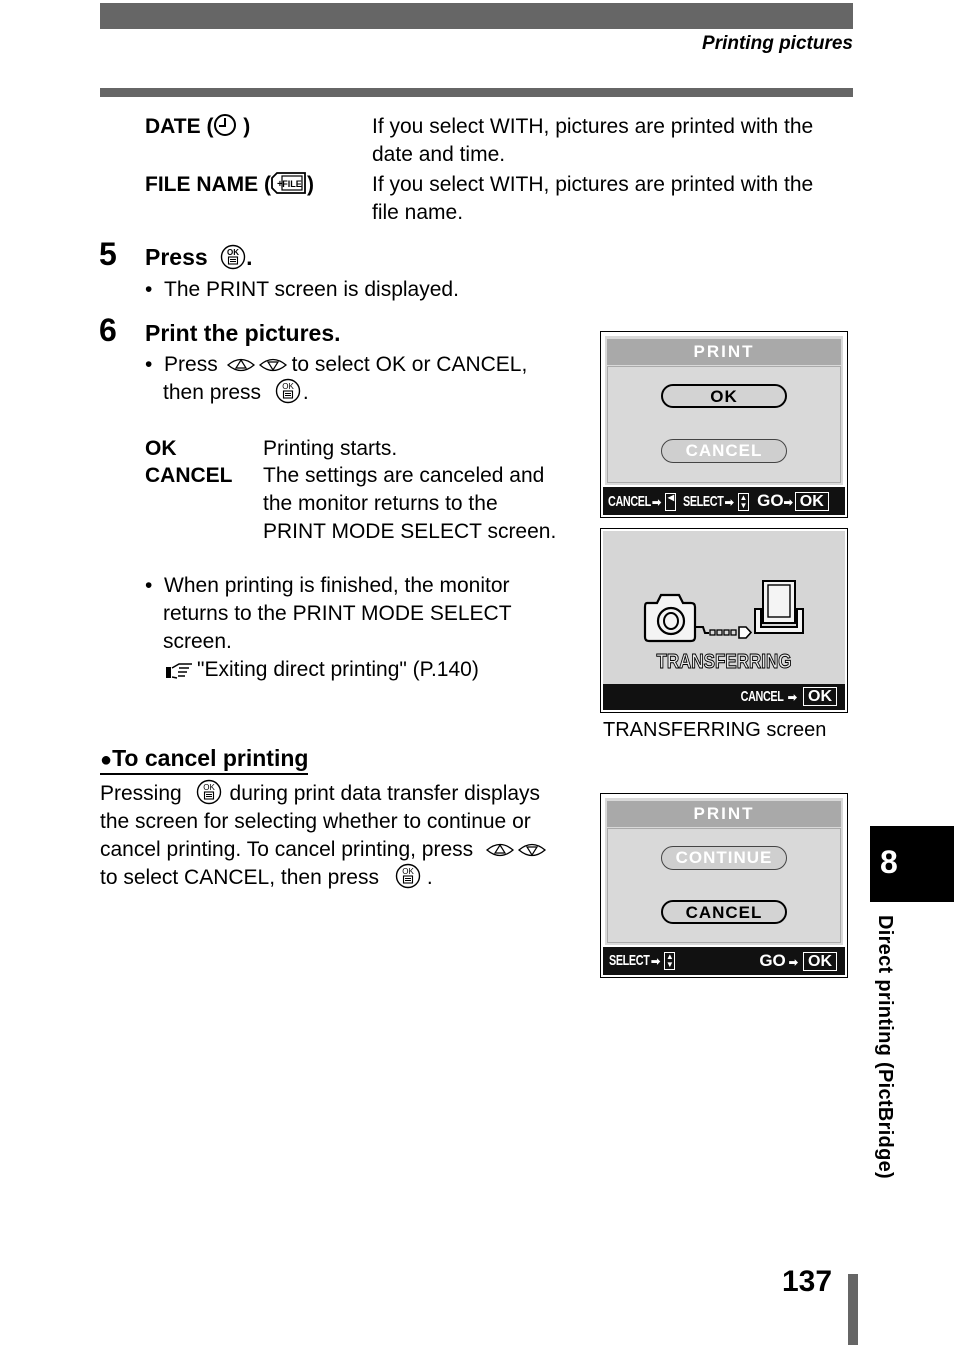 The height and width of the screenshot is (1345, 954). I want to click on chapter-title: Direct printing (PictBridge), so click(885, 1047).